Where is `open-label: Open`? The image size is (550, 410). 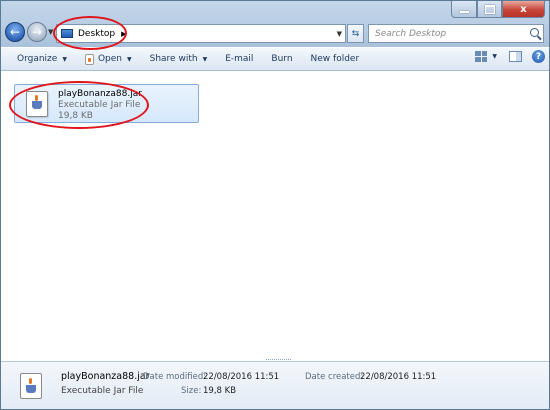 open-label: Open is located at coordinates (109, 59).